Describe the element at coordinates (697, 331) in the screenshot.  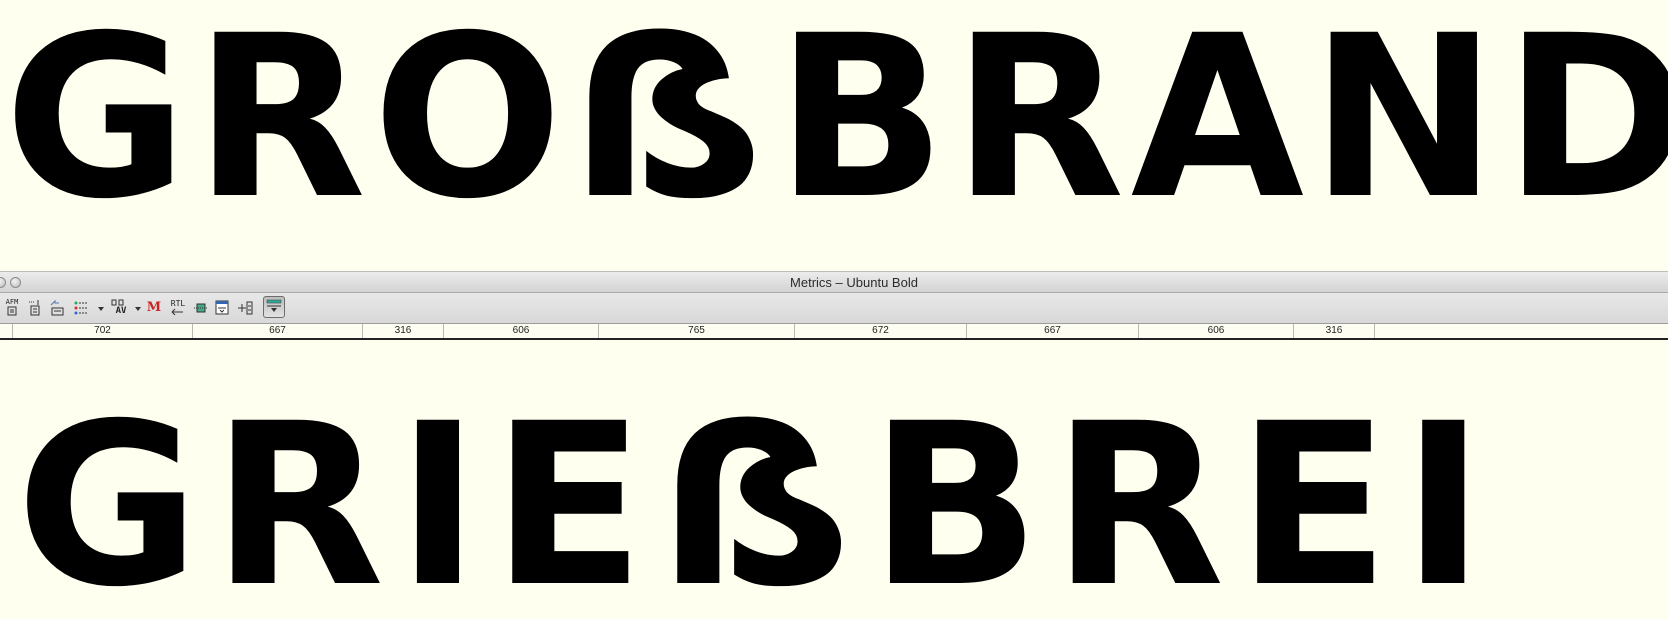
I see `ruler-cell: 765` at that location.